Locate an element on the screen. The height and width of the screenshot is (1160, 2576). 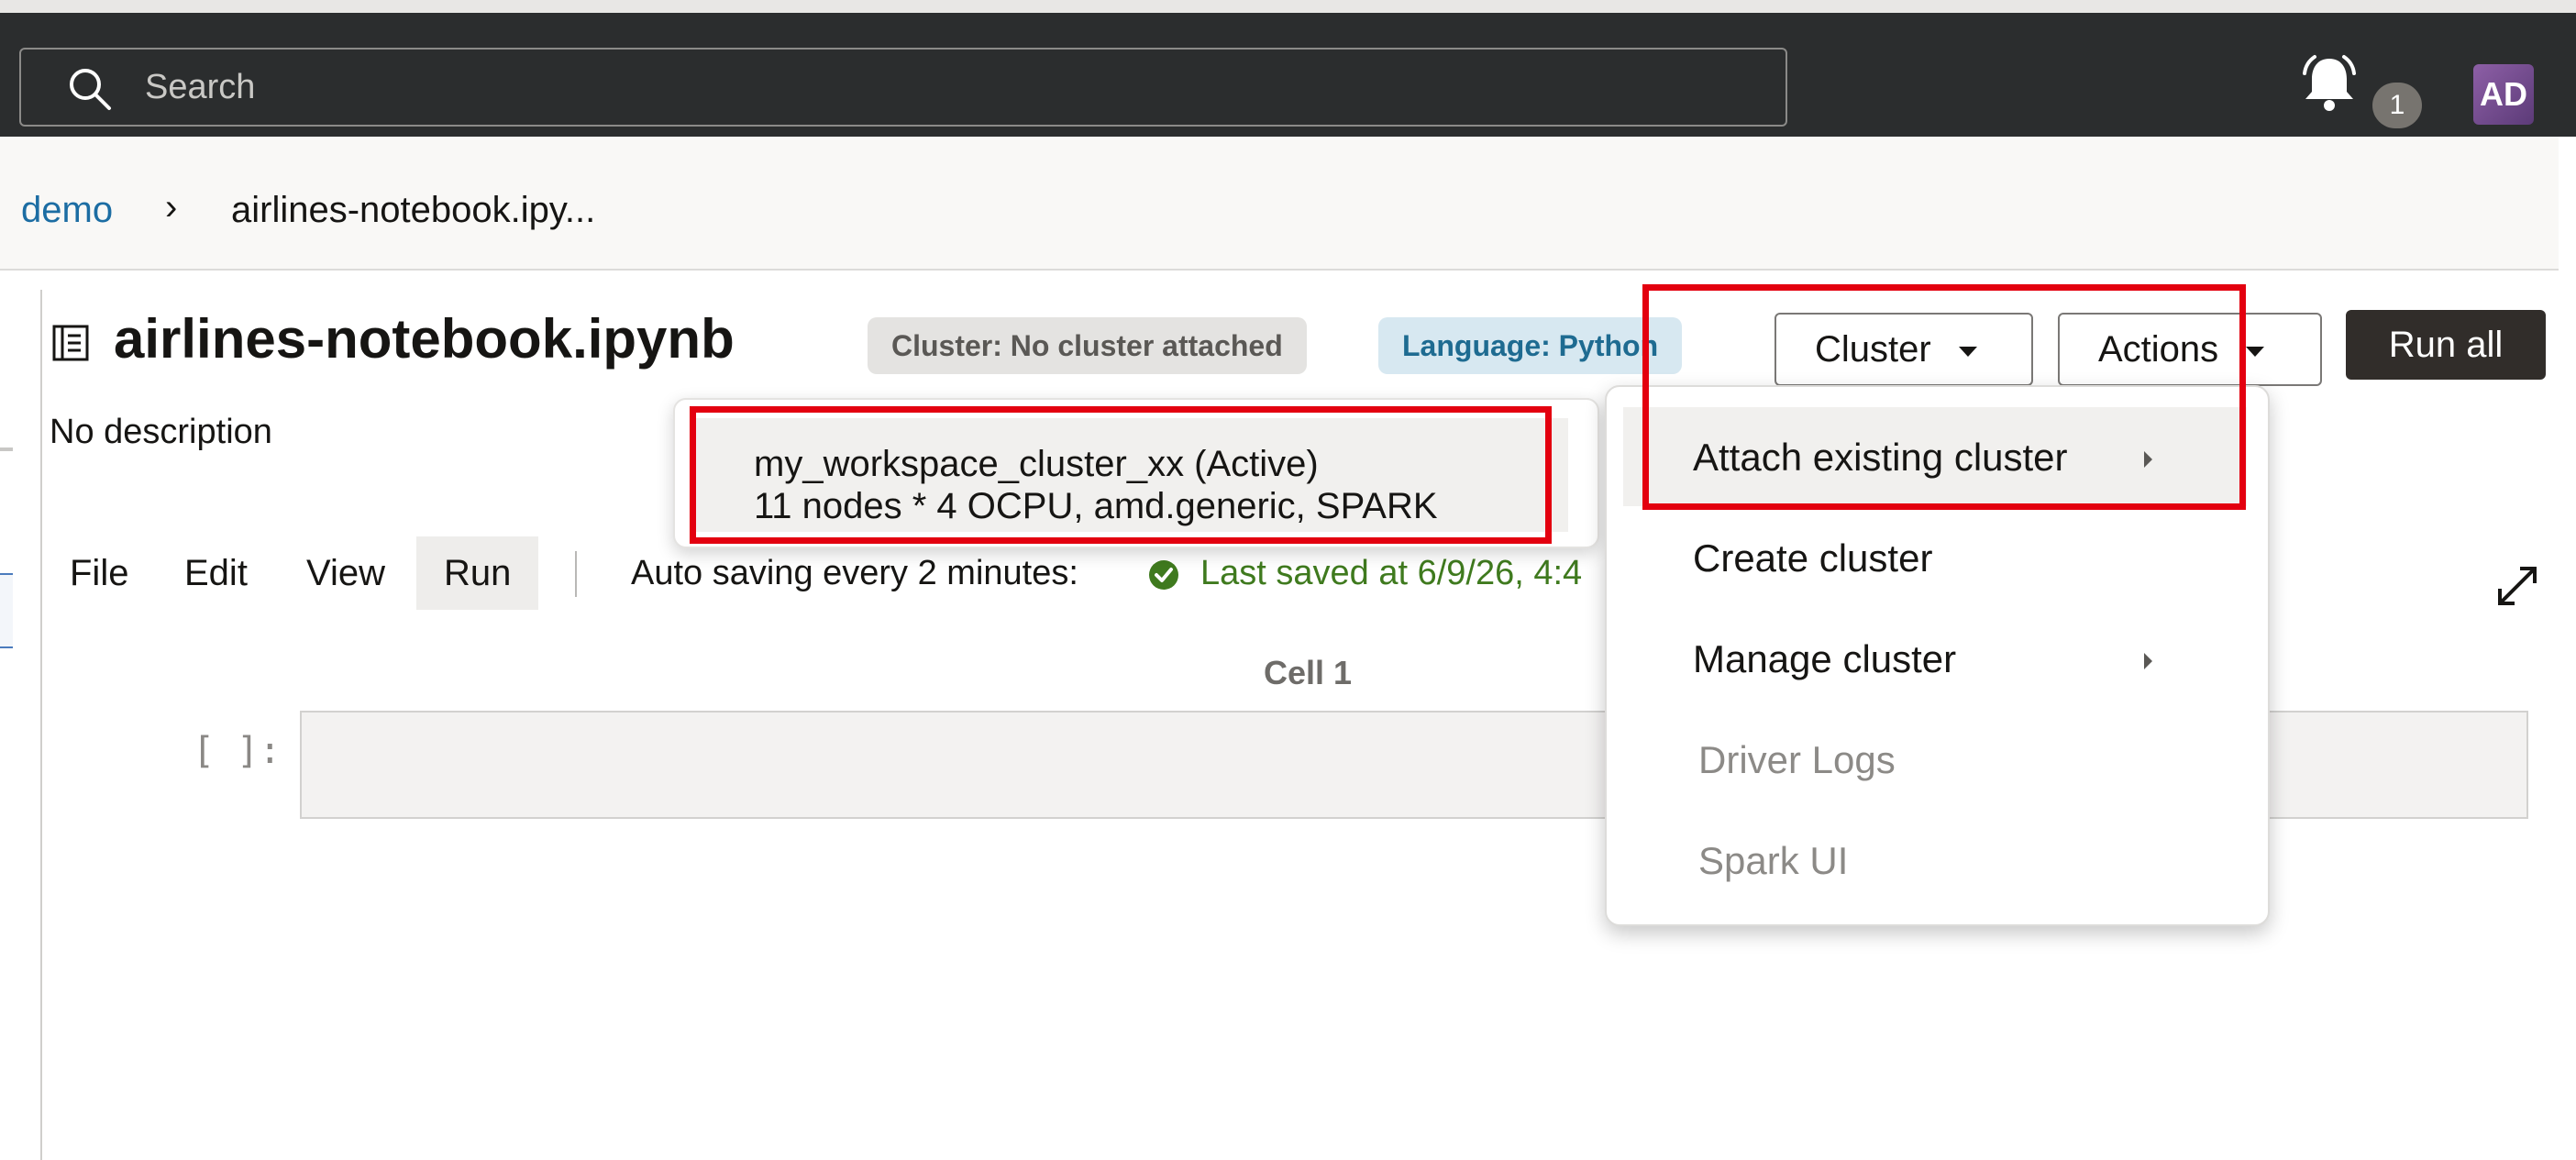
language-badge: Language: Python is located at coordinates (1530, 345).